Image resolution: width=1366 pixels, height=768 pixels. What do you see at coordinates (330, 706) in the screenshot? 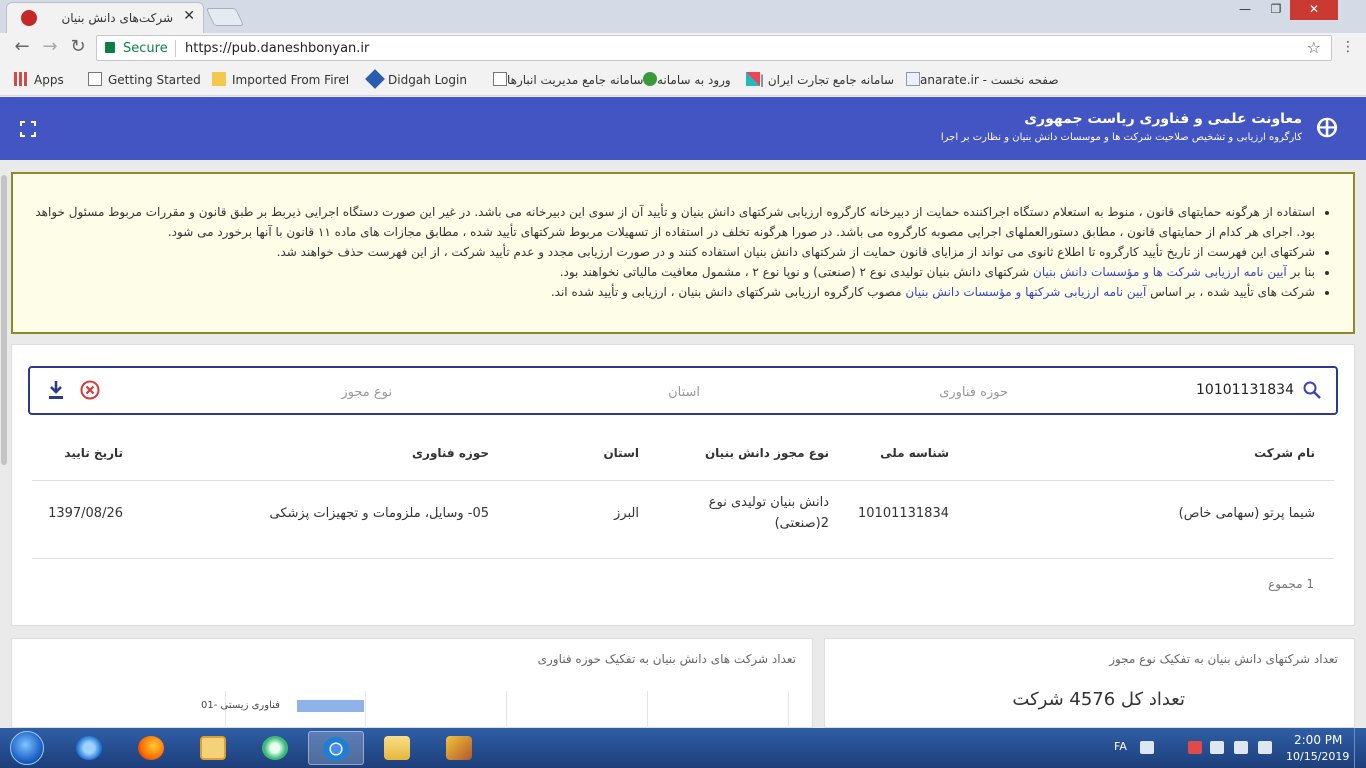
I see `chart-bar` at bounding box center [330, 706].